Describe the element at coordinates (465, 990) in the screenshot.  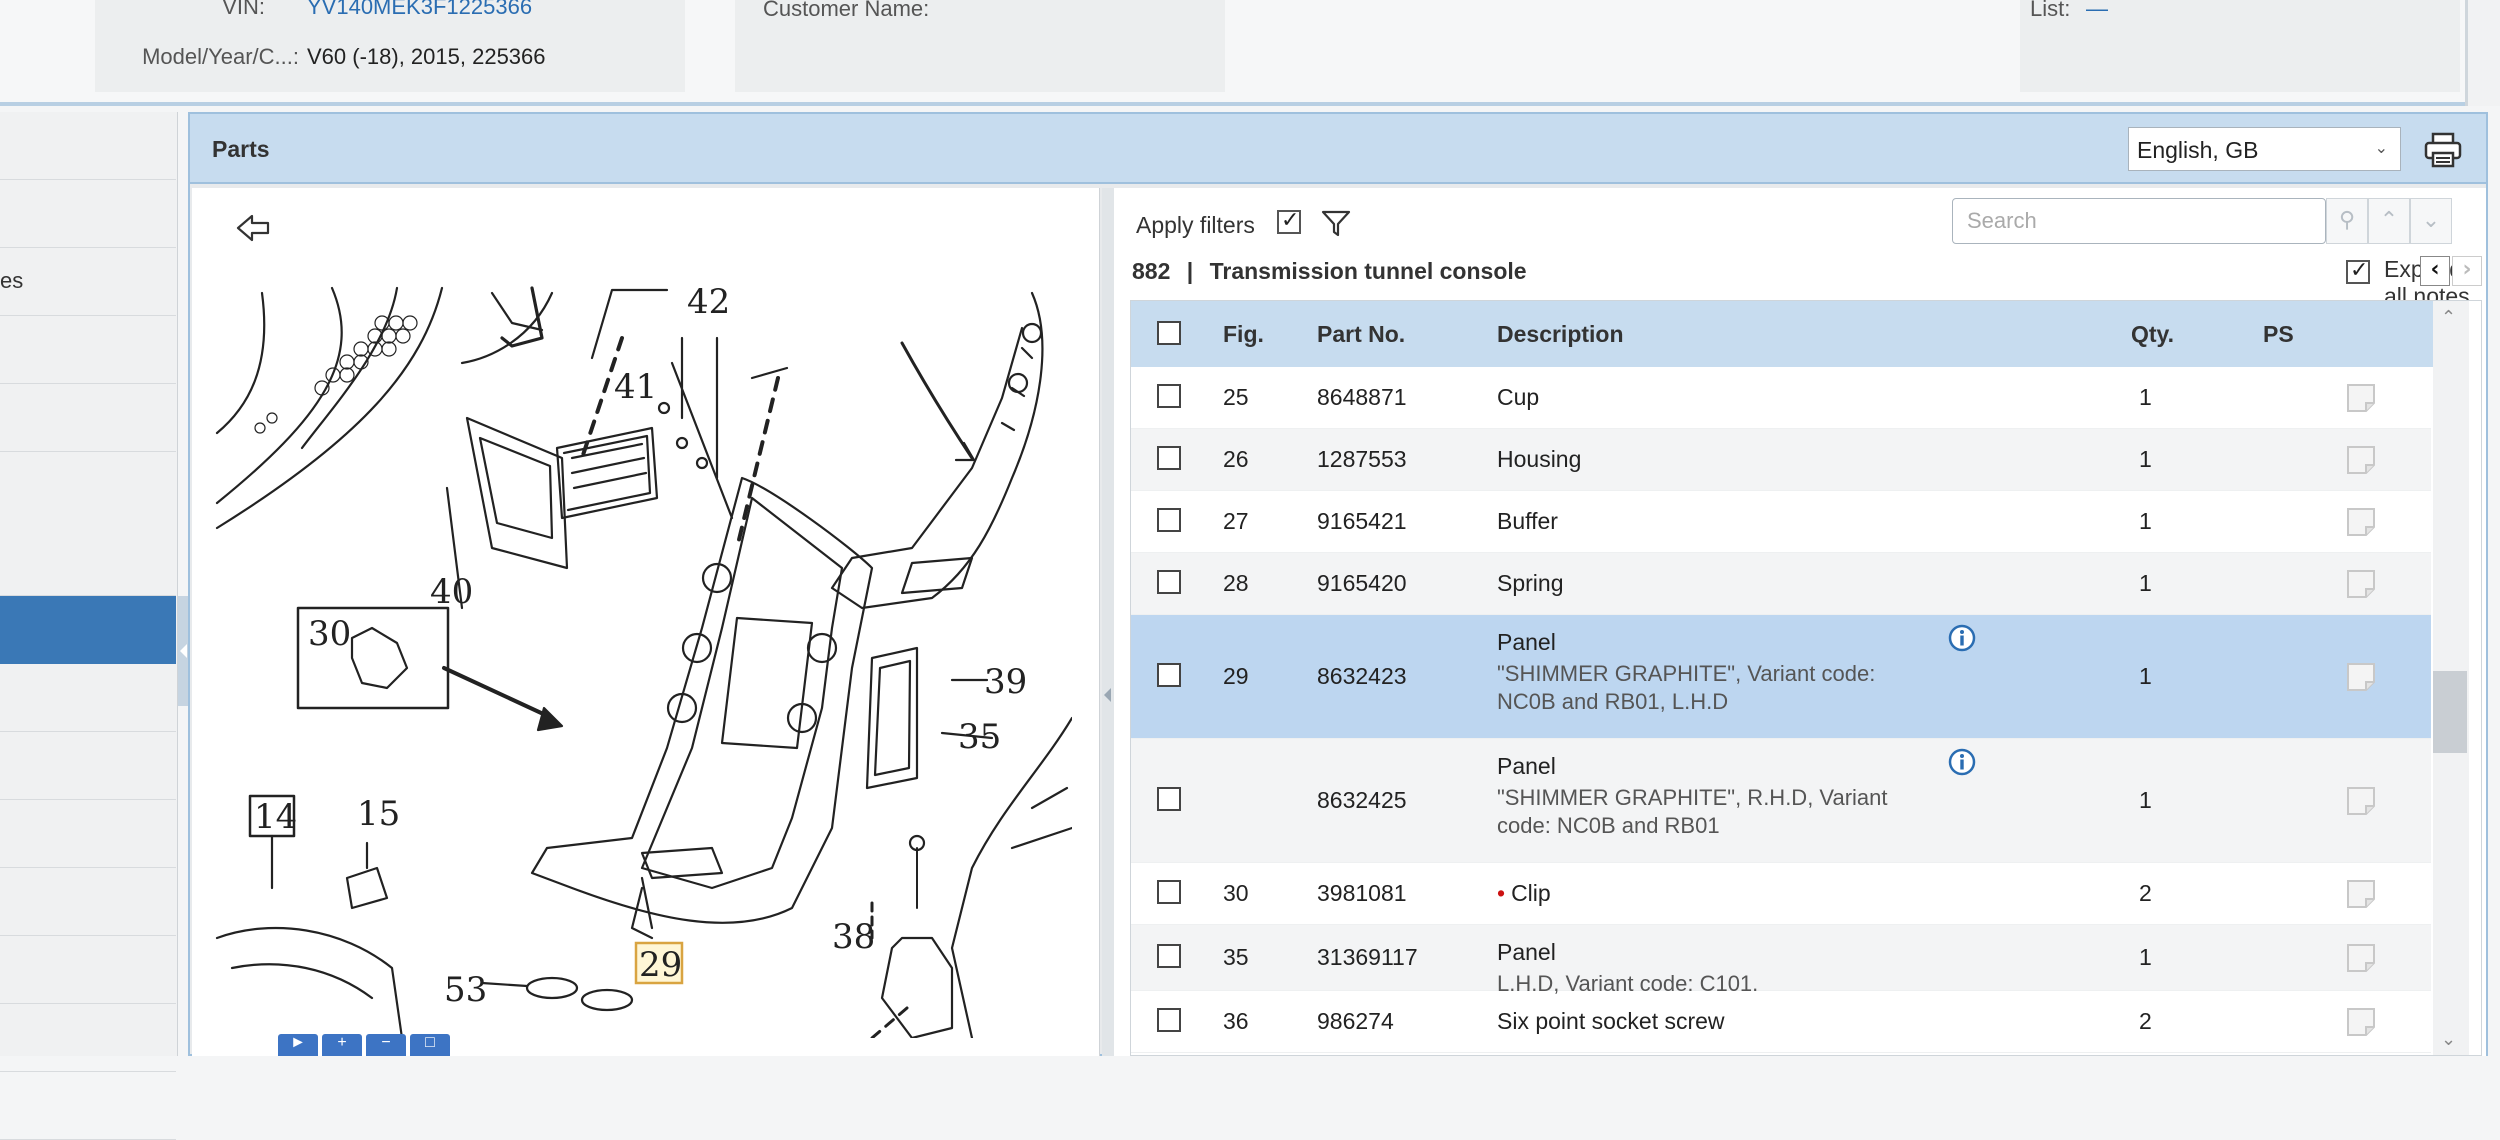
I see `callout-53: 53` at that location.